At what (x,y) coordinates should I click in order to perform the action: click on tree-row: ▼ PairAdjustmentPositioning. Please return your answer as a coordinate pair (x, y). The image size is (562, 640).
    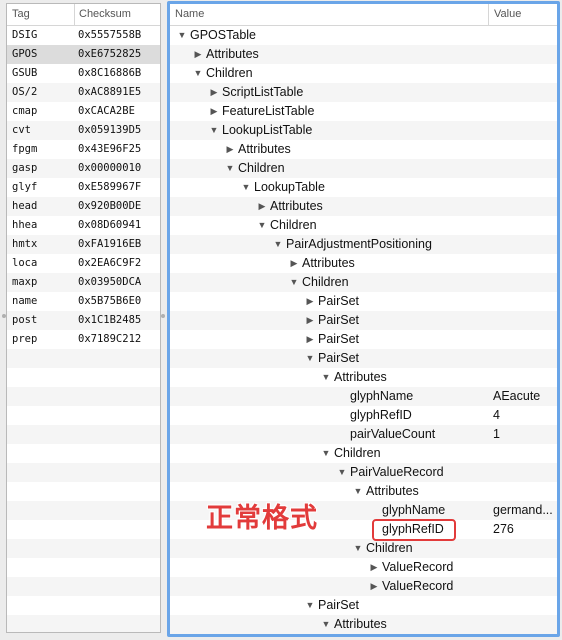
    Looking at the image, I should click on (363, 244).